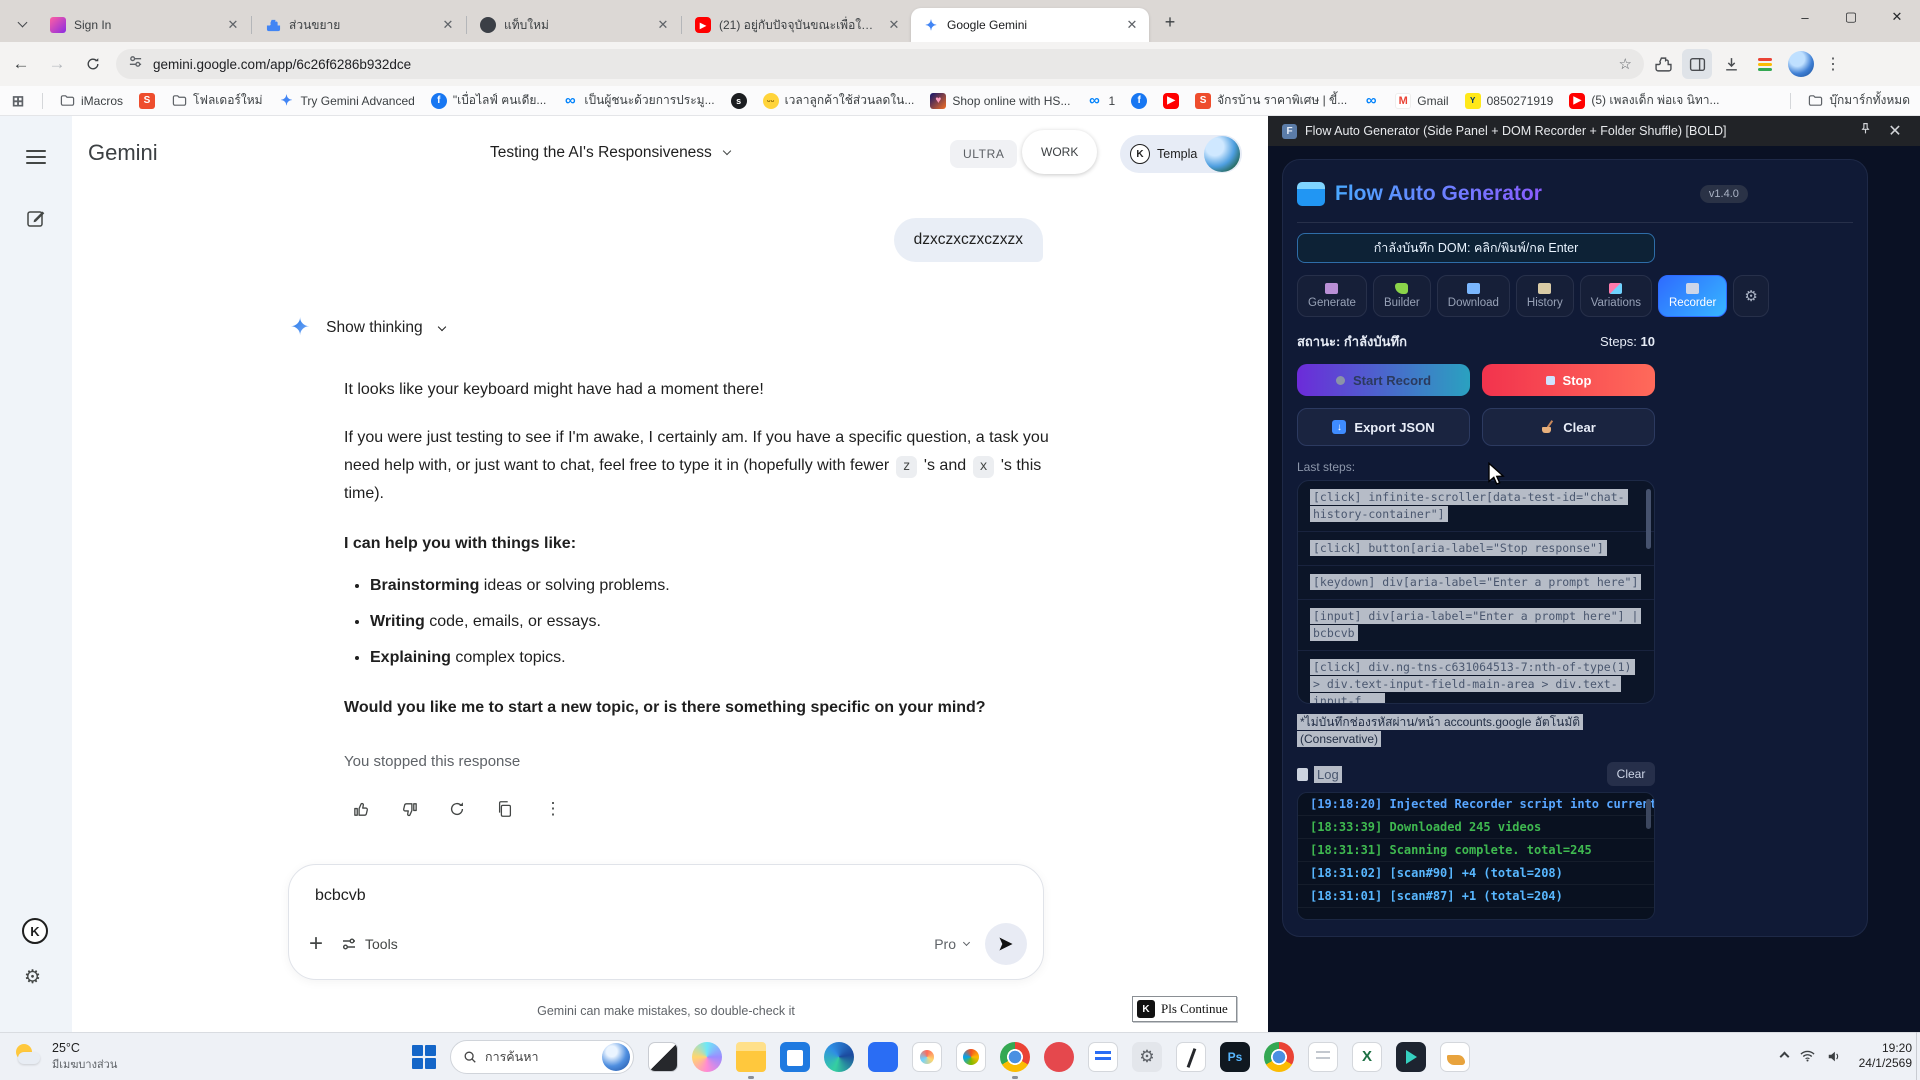 This screenshot has height=1080, width=1920. What do you see at coordinates (883, 1056) in the screenshot?
I see `taskbar-blue-app-icon` at bounding box center [883, 1056].